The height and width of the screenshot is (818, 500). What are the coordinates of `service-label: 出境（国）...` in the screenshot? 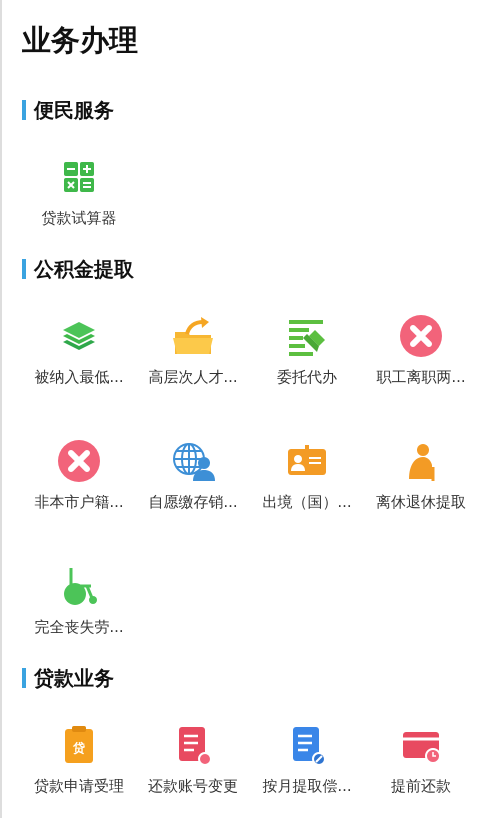 It's located at (307, 502).